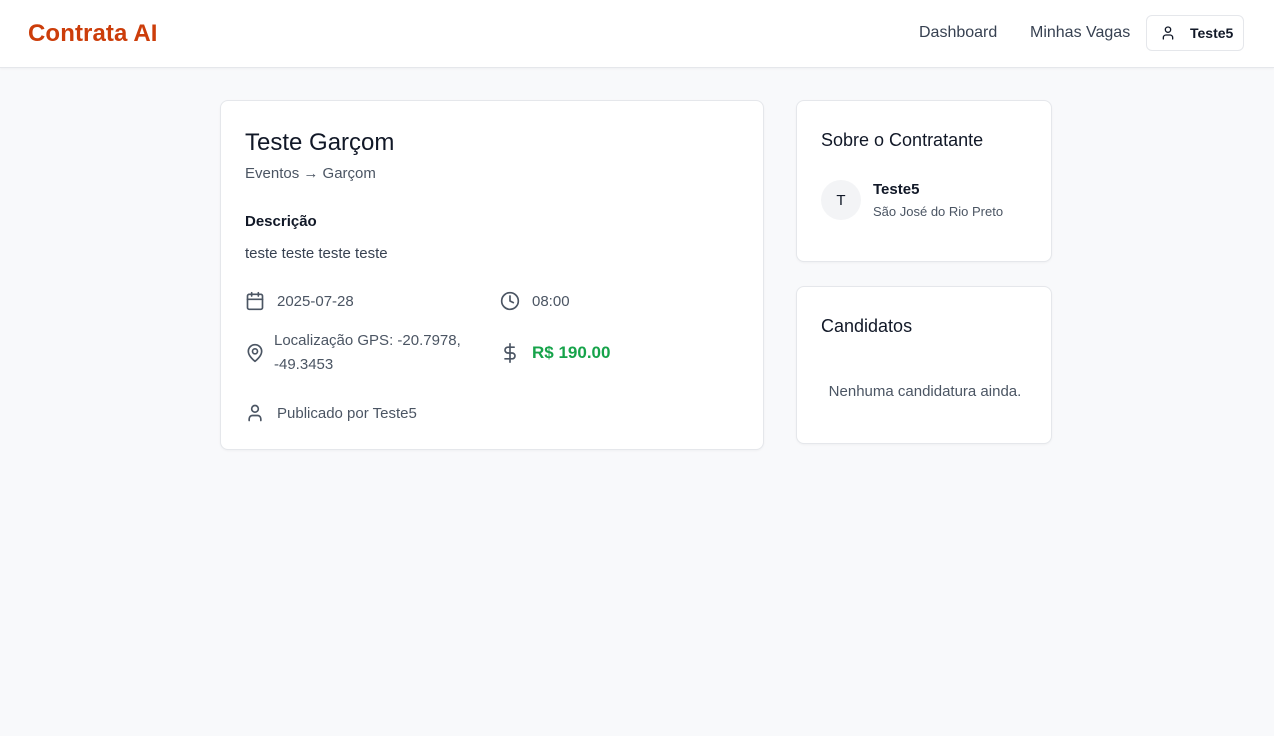 This screenshot has height=736, width=1274. What do you see at coordinates (281, 221) in the screenshot?
I see `description-label: Descrição` at bounding box center [281, 221].